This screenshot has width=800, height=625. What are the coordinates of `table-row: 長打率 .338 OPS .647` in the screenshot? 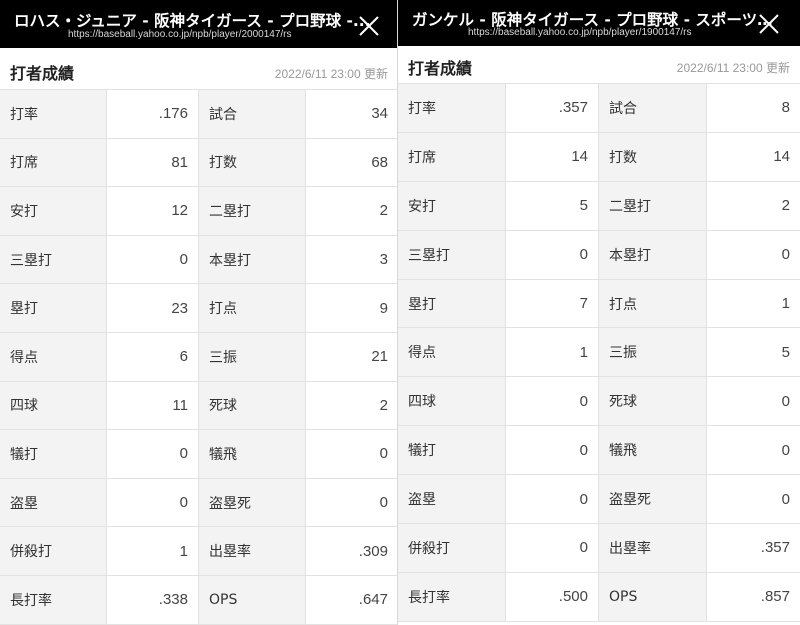 It's located at (199, 600).